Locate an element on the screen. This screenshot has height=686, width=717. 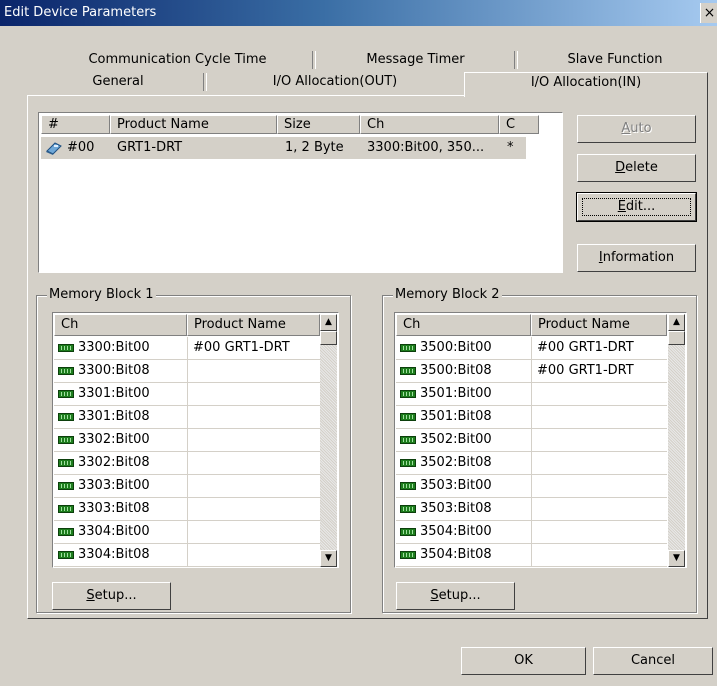
tab-message-timer: Message Timer is located at coordinates (415, 59).